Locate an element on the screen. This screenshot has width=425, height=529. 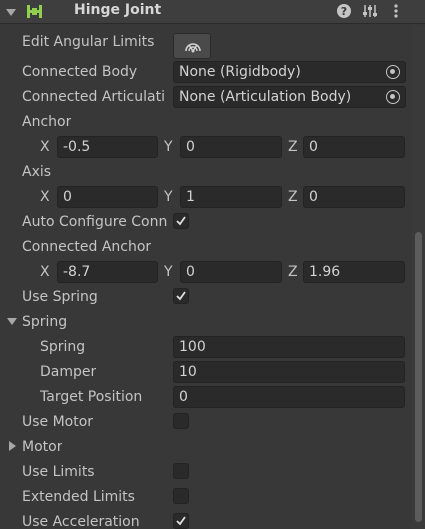
edit-angular-limits-button is located at coordinates (192, 46).